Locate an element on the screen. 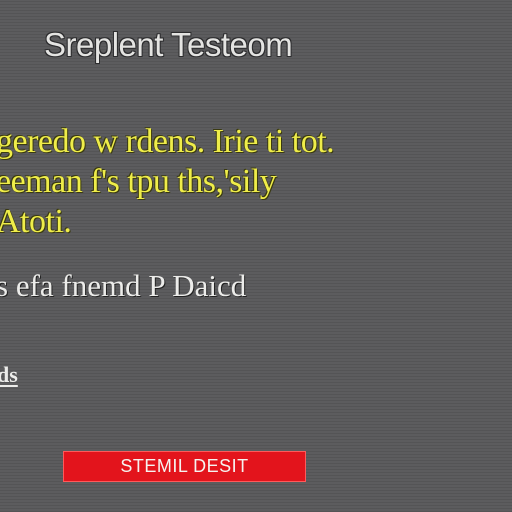 The width and height of the screenshot is (512, 512). action-button: STEMIL DESIT is located at coordinates (184, 466).